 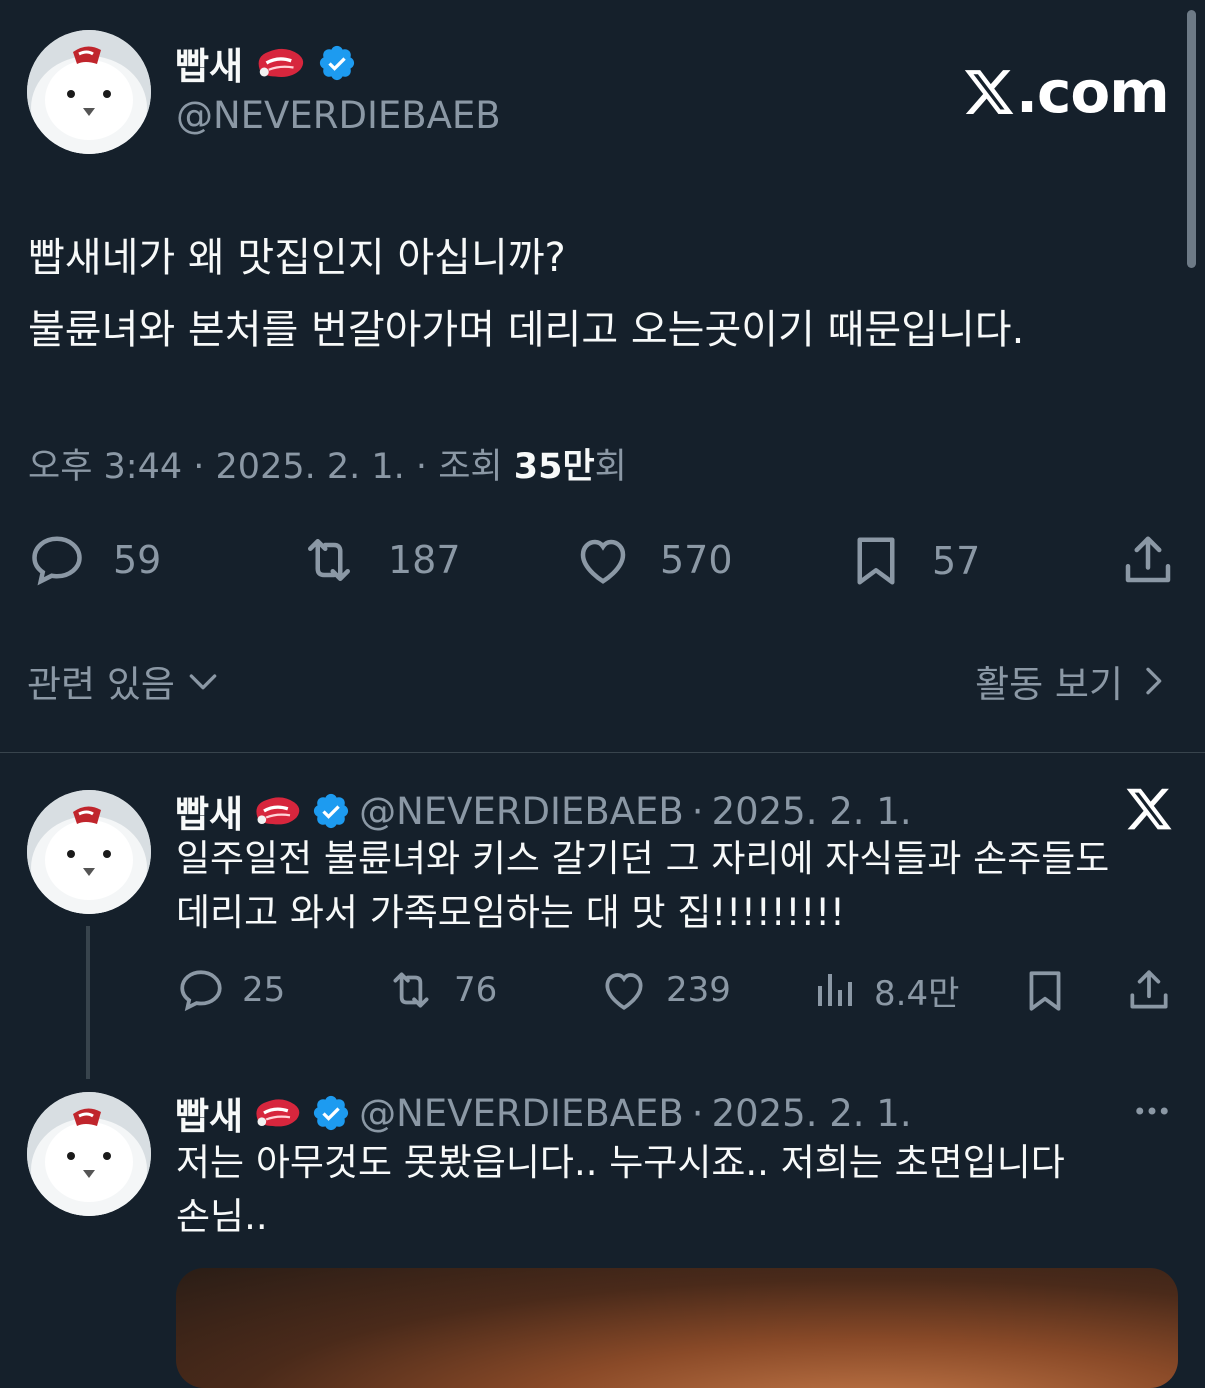 I want to click on bookmark-button: 57, so click(x=913, y=561).